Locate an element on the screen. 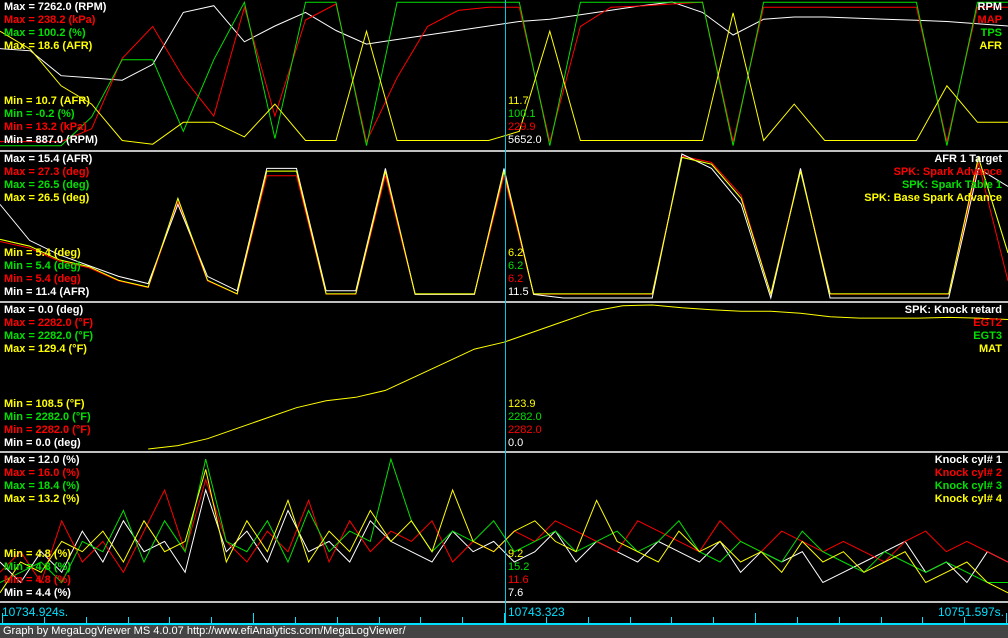 This screenshot has width=1008, height=638. legend-item: TPS is located at coordinates (991, 33).